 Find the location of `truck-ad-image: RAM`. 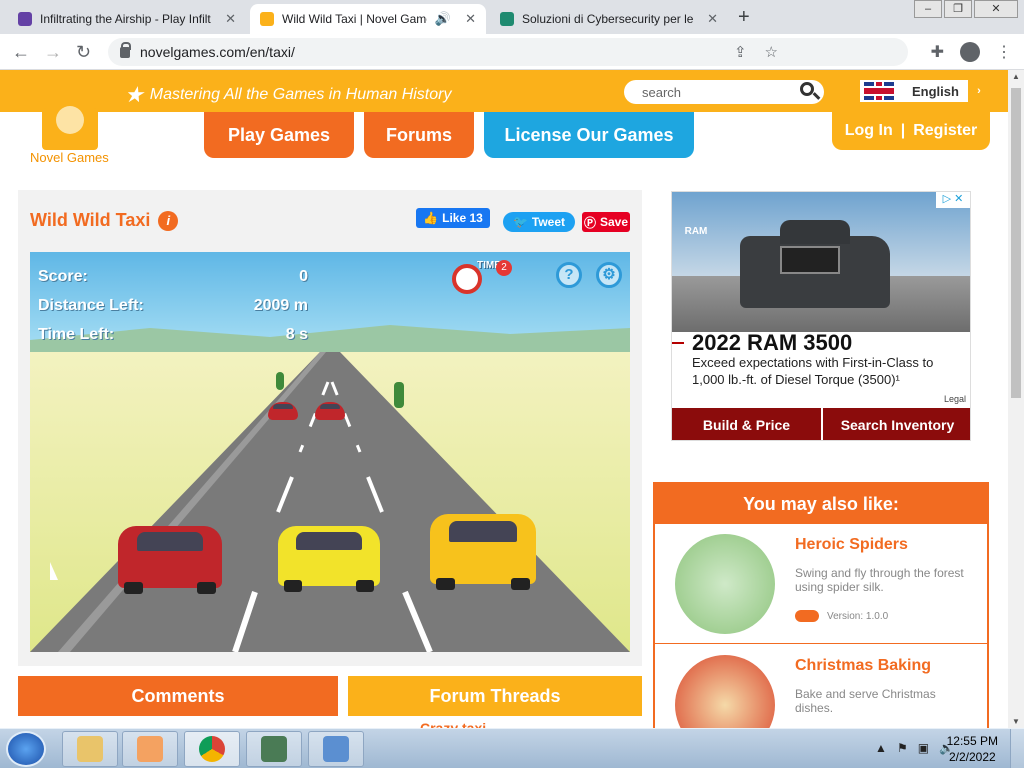

truck-ad-image: RAM is located at coordinates (821, 262).